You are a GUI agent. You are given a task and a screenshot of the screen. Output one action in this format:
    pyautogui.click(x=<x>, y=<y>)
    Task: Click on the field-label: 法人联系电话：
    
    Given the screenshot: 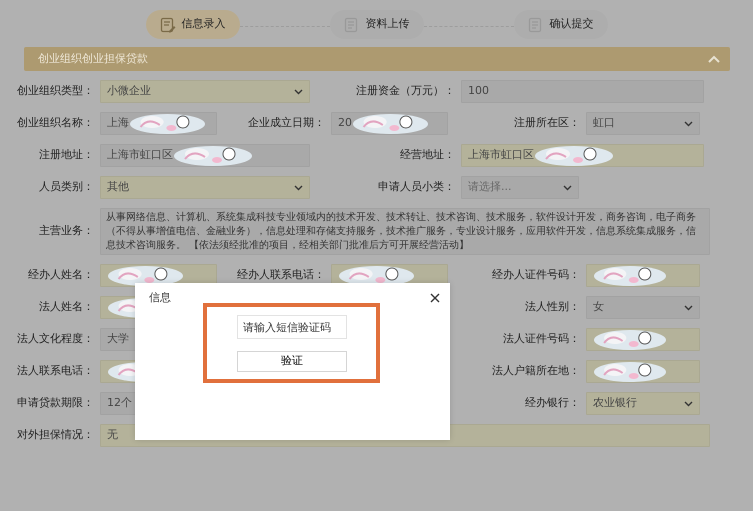 What is the action you would take?
    pyautogui.click(x=55, y=371)
    